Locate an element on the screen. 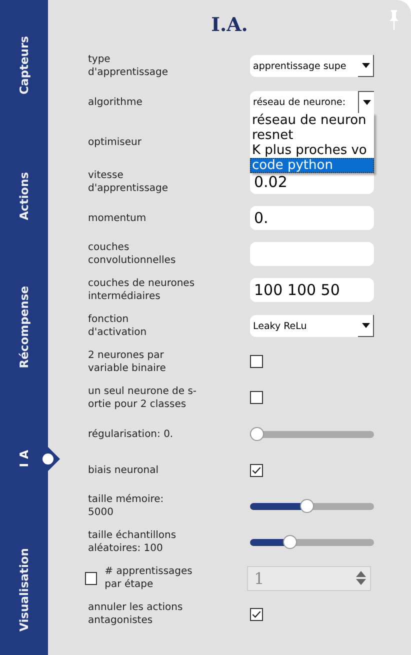 The height and width of the screenshot is (655, 411). dropdown: réseau de neurone: is located at coordinates (312, 102).